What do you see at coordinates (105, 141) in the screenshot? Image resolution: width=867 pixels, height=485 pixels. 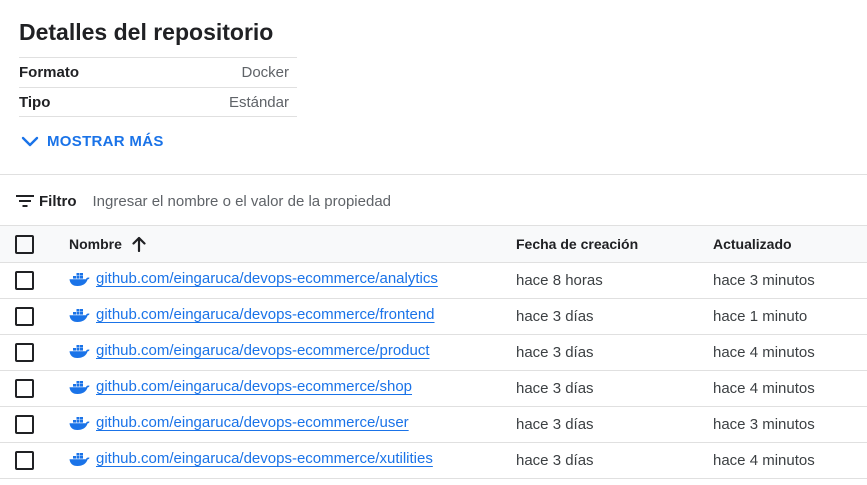 I see `show-more-label: MOSTRAR MÁS` at bounding box center [105, 141].